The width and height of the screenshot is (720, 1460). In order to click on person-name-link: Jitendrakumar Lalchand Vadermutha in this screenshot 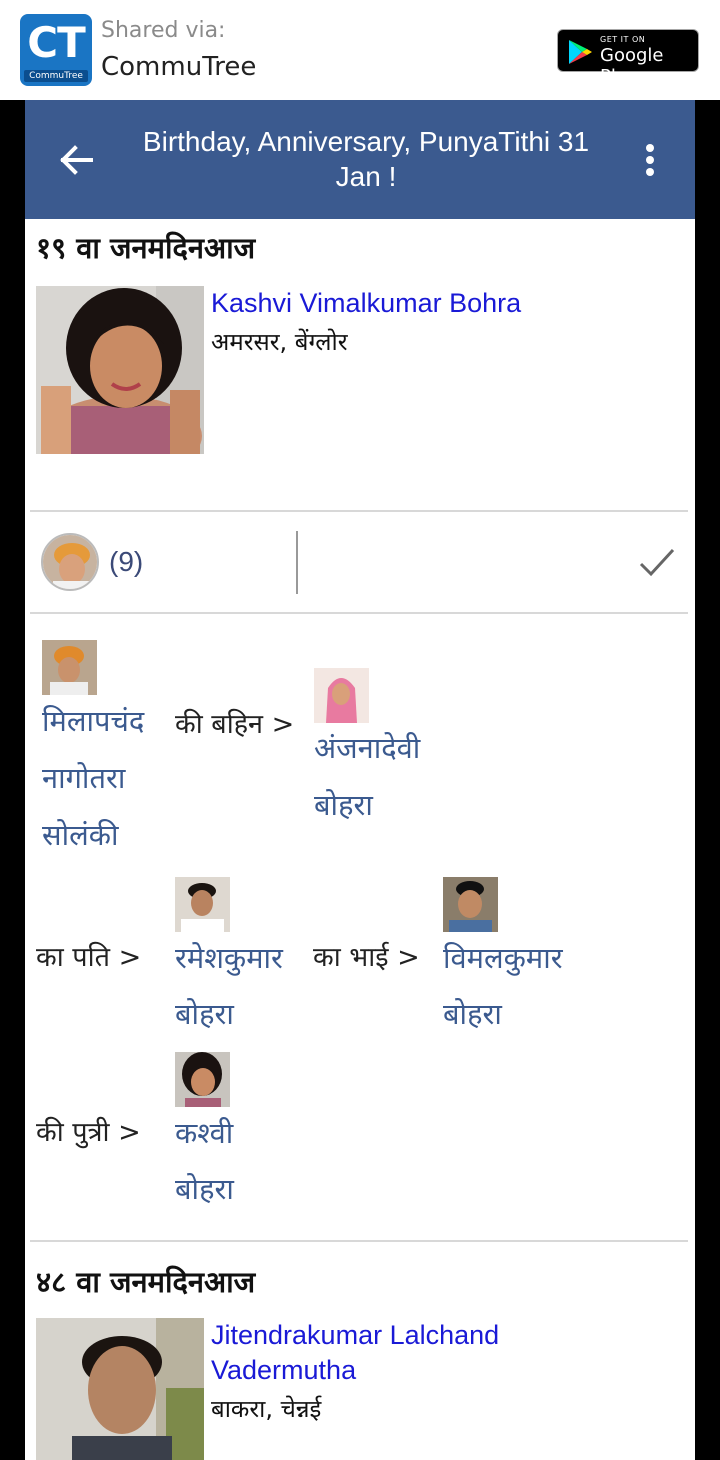, I will do `click(411, 1353)`.